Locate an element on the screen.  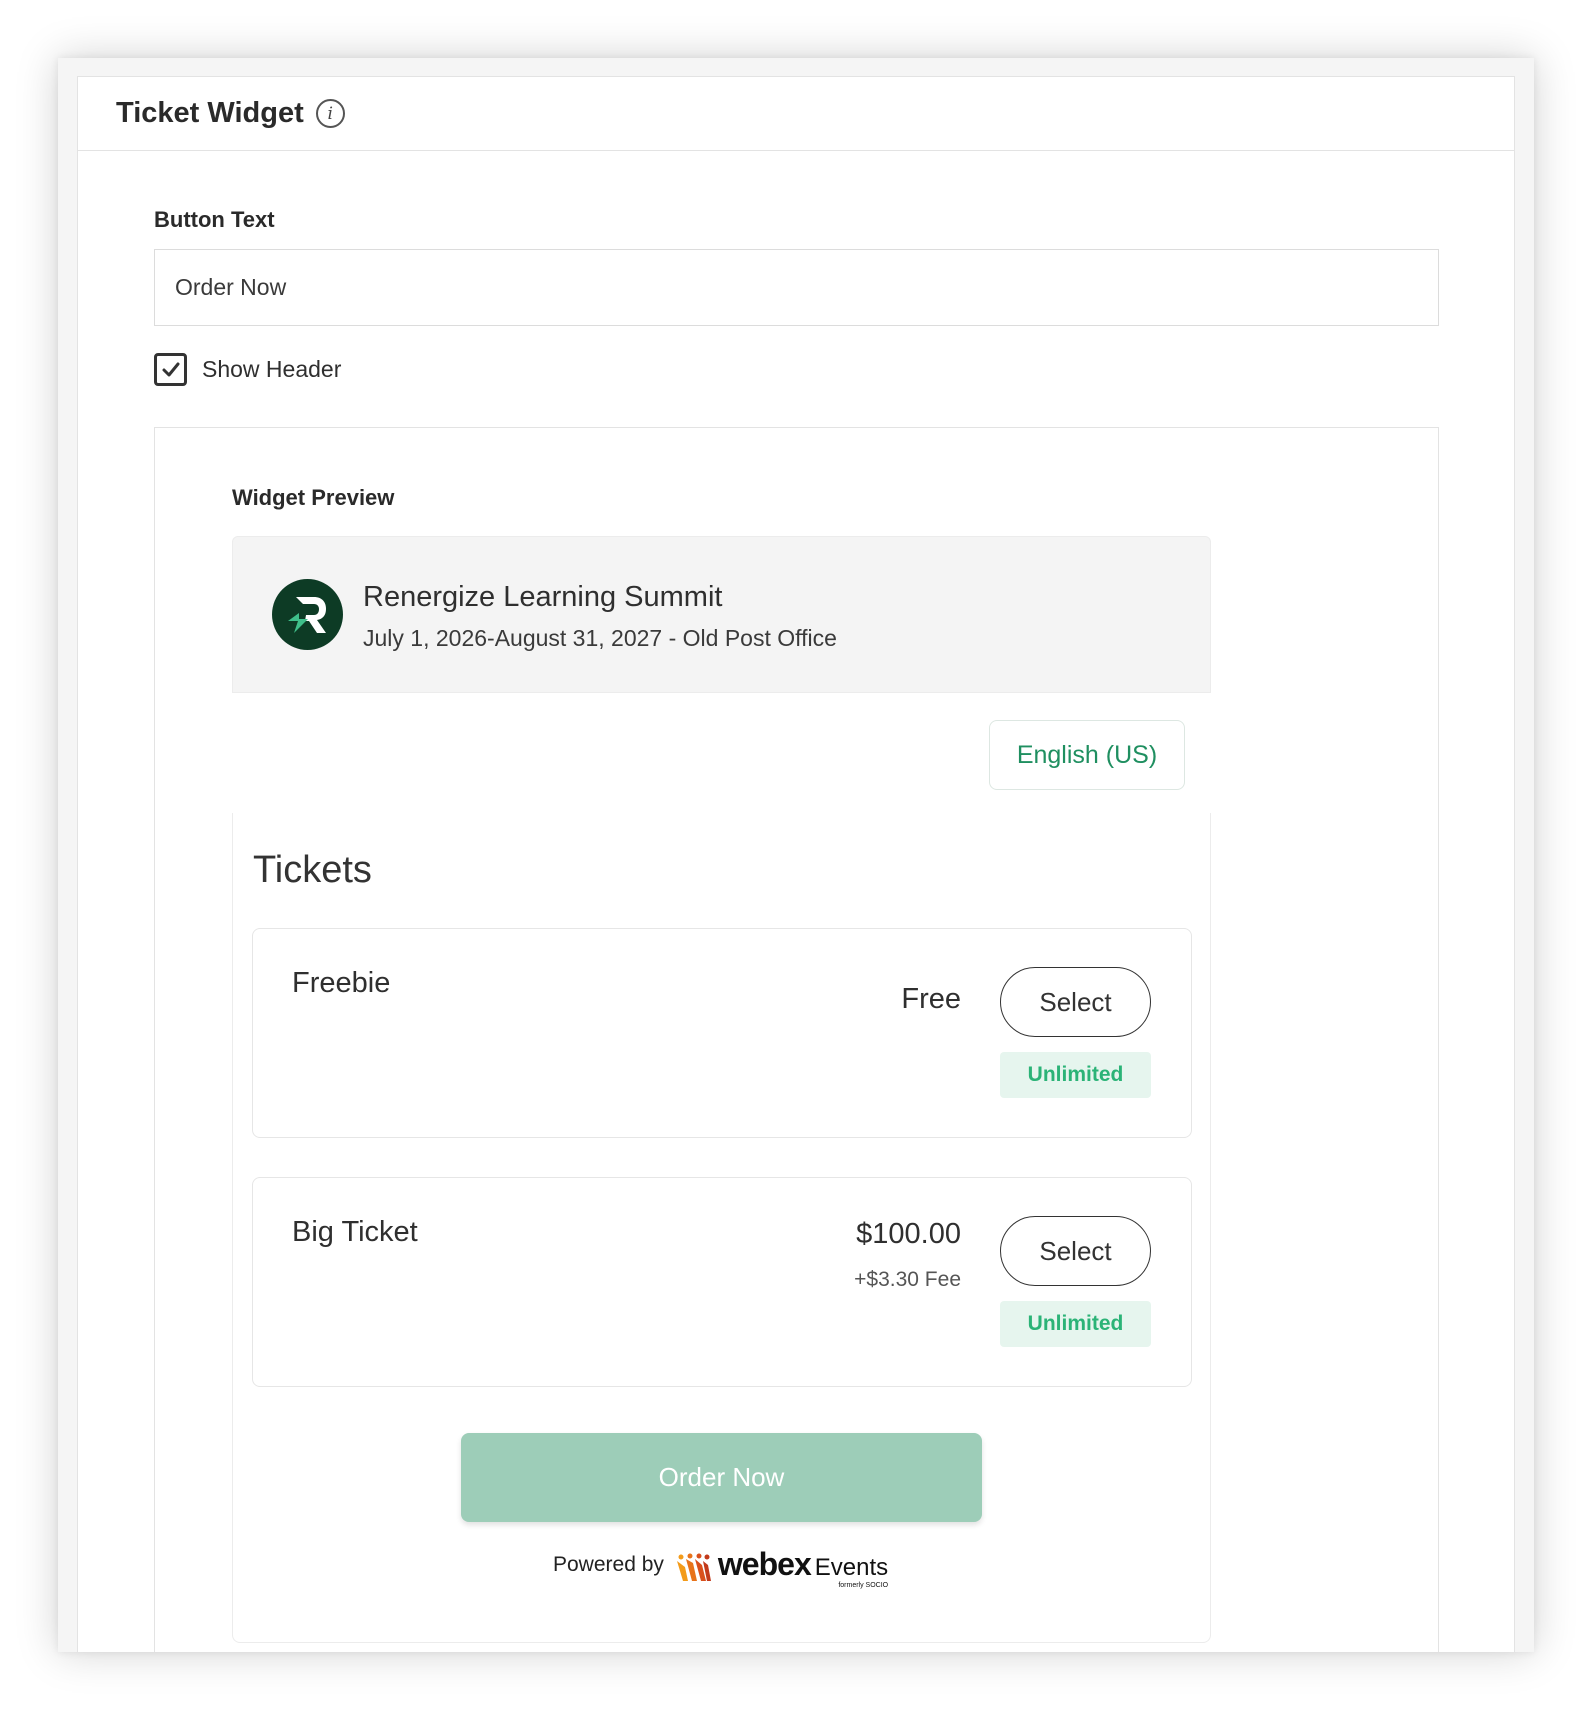
button-text-label: Button Text is located at coordinates (214, 219).